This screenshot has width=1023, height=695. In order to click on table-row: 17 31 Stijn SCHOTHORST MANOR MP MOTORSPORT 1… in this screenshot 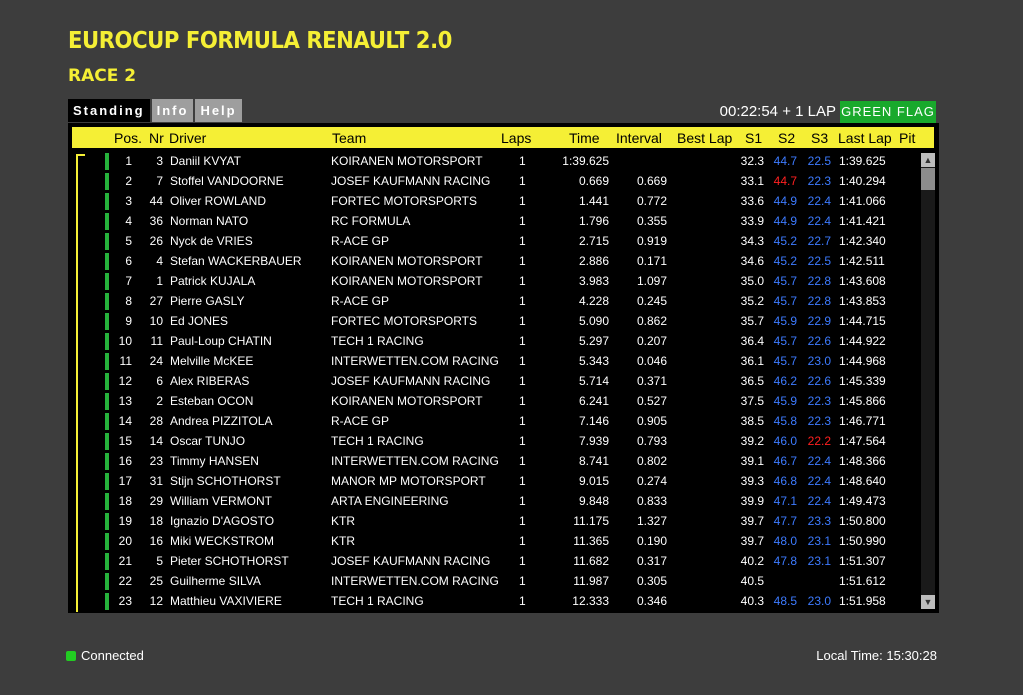, I will do `click(493, 481)`.